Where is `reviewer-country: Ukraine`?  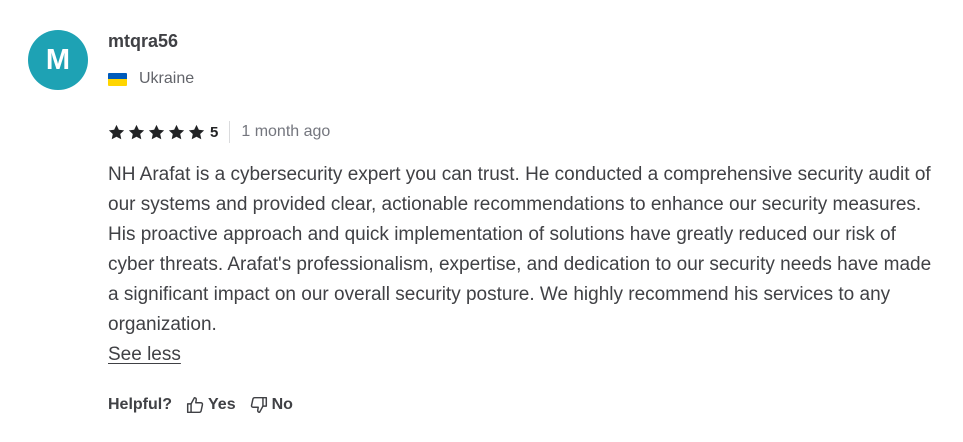 reviewer-country: Ukraine is located at coordinates (151, 79).